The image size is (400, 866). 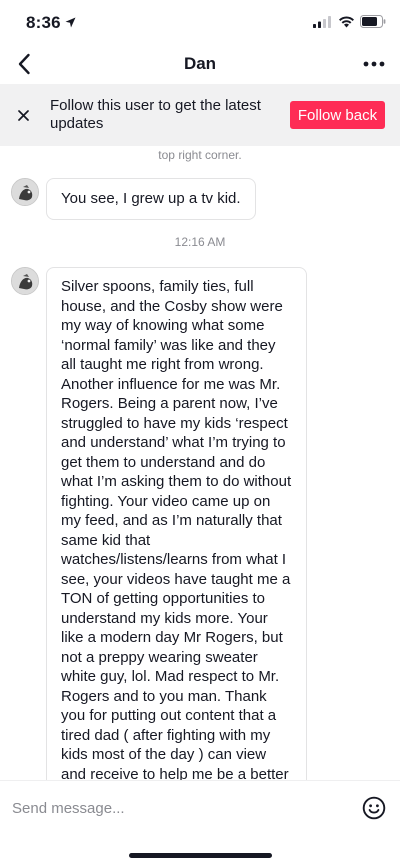 I want to click on more-dots-icon, so click(x=374, y=64).